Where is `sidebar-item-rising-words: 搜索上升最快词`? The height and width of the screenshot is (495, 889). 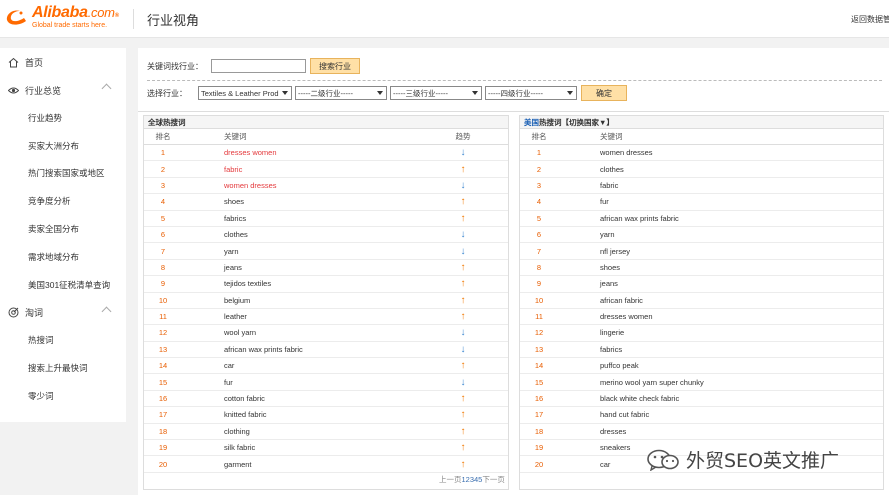 sidebar-item-rising-words: 搜索上升最快词 is located at coordinates (63, 368).